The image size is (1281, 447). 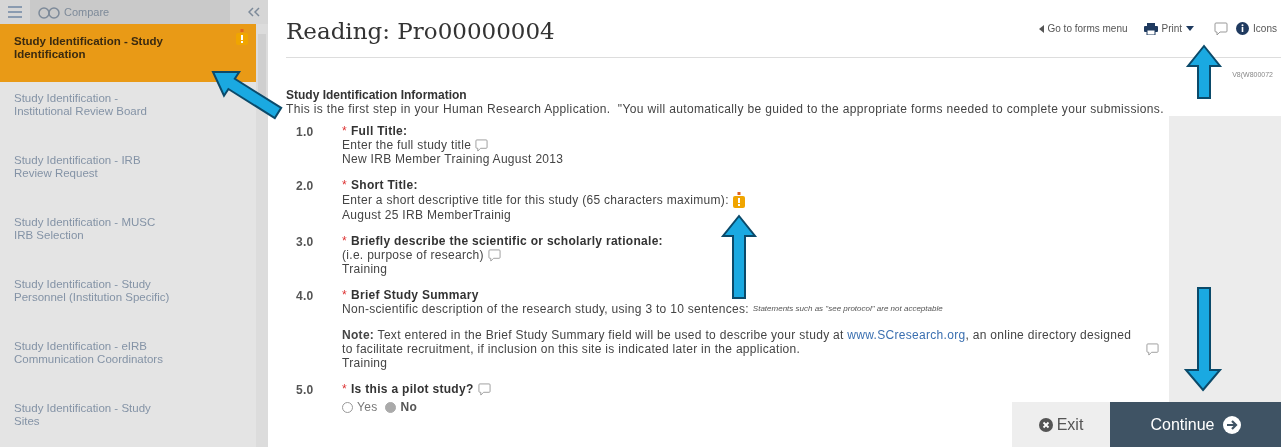 What do you see at coordinates (1150, 28) in the screenshot?
I see `printer-icon` at bounding box center [1150, 28].